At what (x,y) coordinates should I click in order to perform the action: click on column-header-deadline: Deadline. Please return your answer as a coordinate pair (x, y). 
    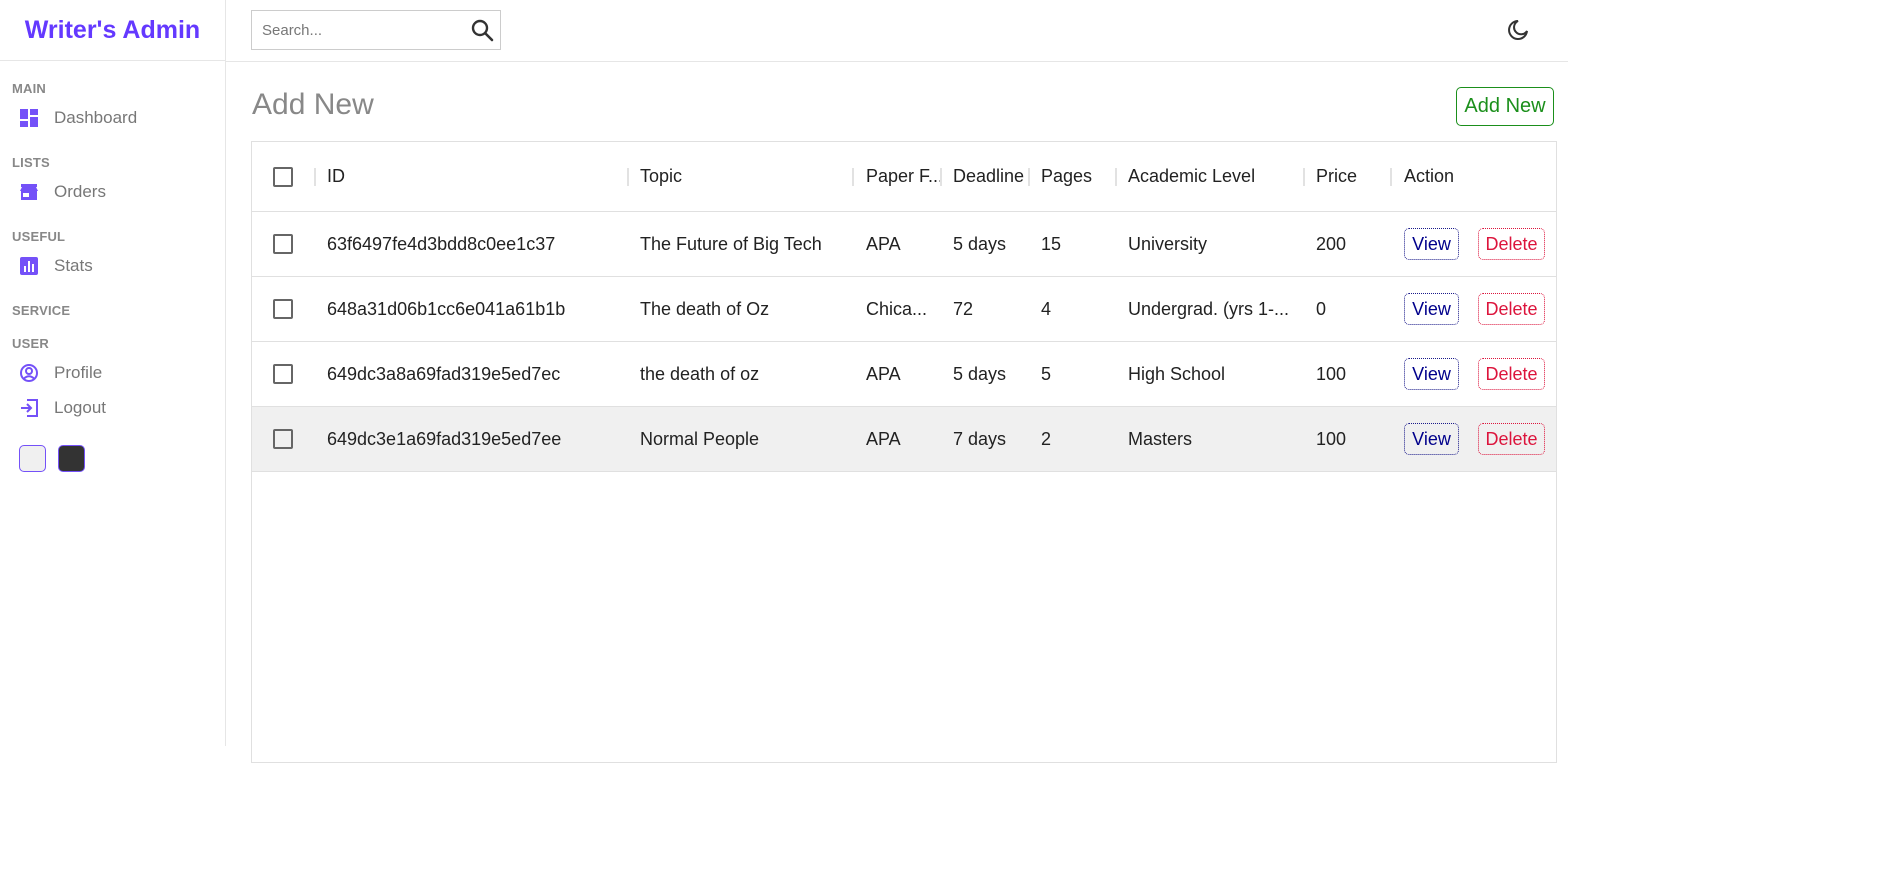
    Looking at the image, I should click on (991, 176).